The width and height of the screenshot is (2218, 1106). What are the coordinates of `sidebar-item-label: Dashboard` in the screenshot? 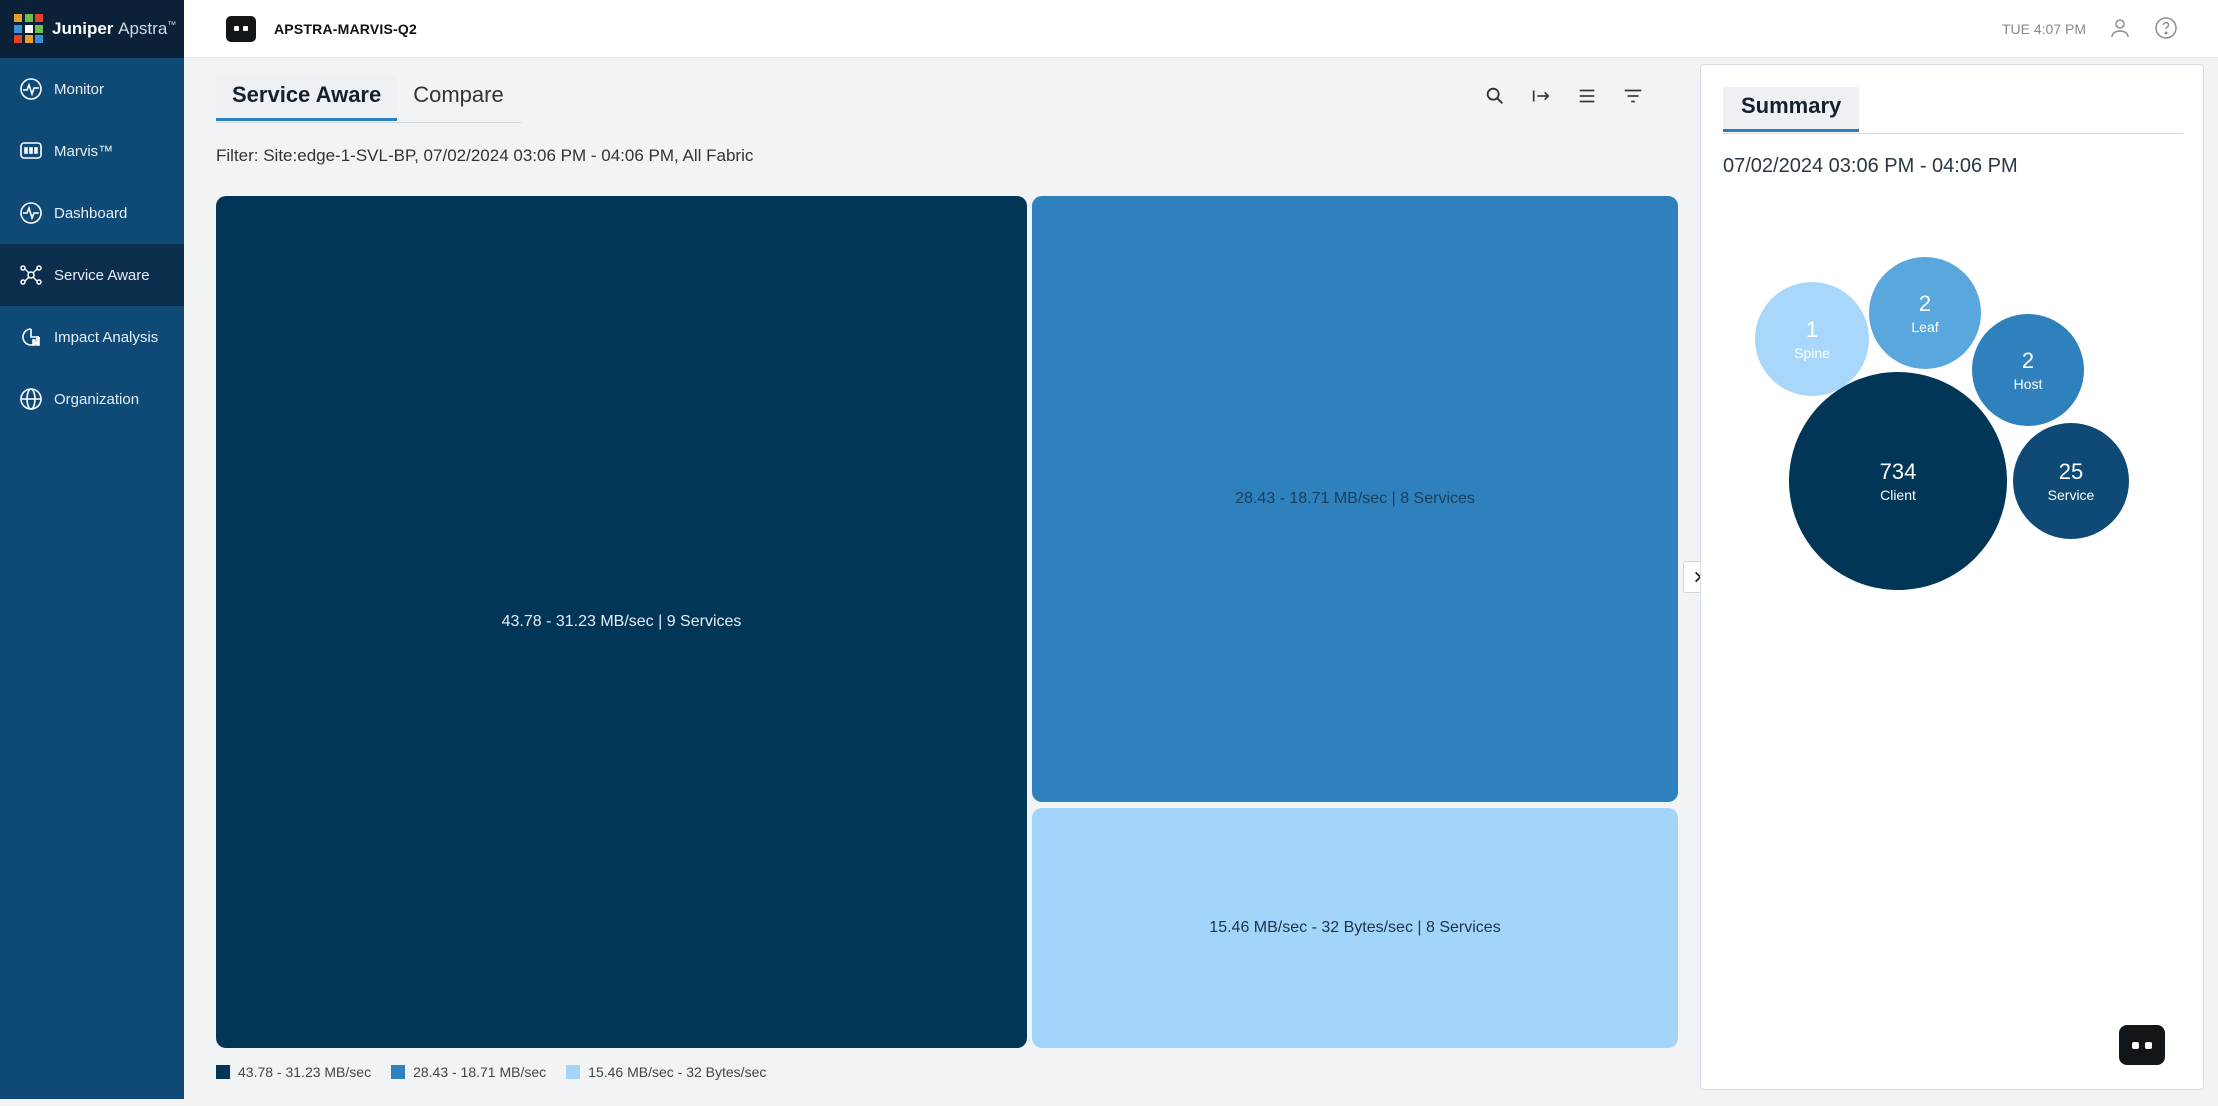 It's located at (91, 213).